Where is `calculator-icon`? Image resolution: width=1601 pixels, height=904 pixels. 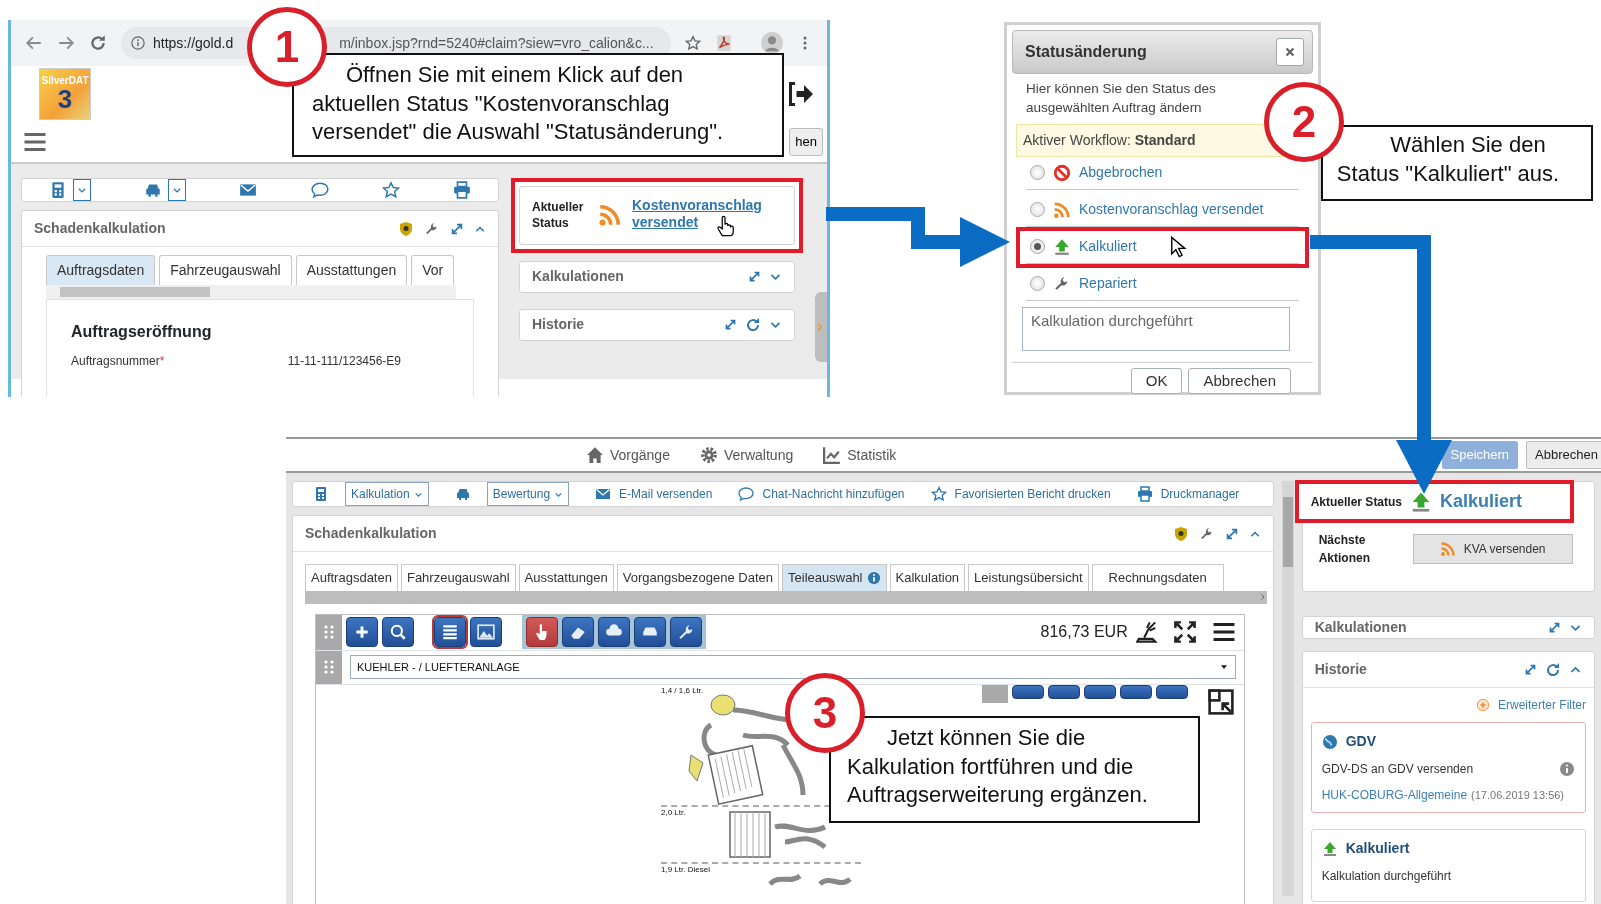 calculator-icon is located at coordinates (321, 494).